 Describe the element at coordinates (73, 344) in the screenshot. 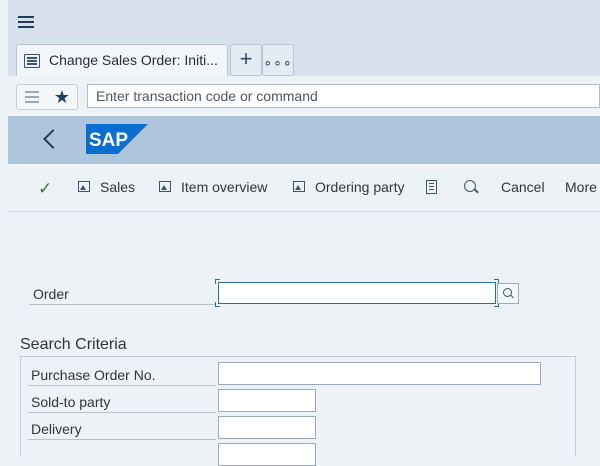

I see `search-criteria-title: Search Criteria` at that location.